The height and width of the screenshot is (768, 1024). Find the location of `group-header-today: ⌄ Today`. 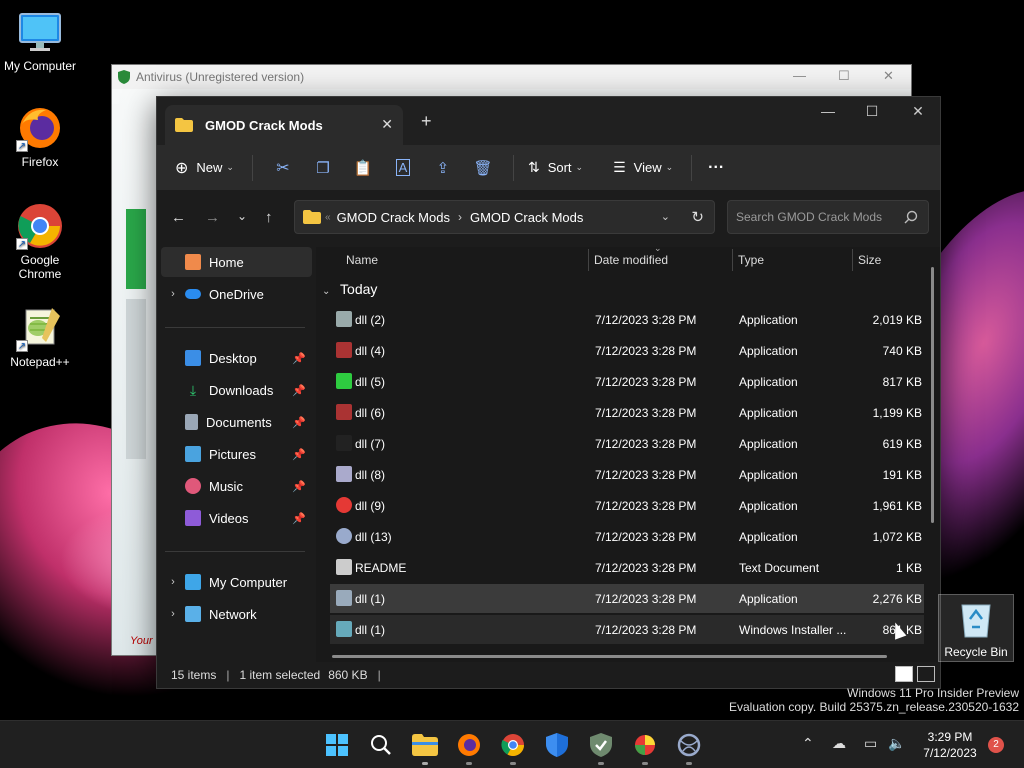

group-header-today: ⌄ Today is located at coordinates (349, 289).